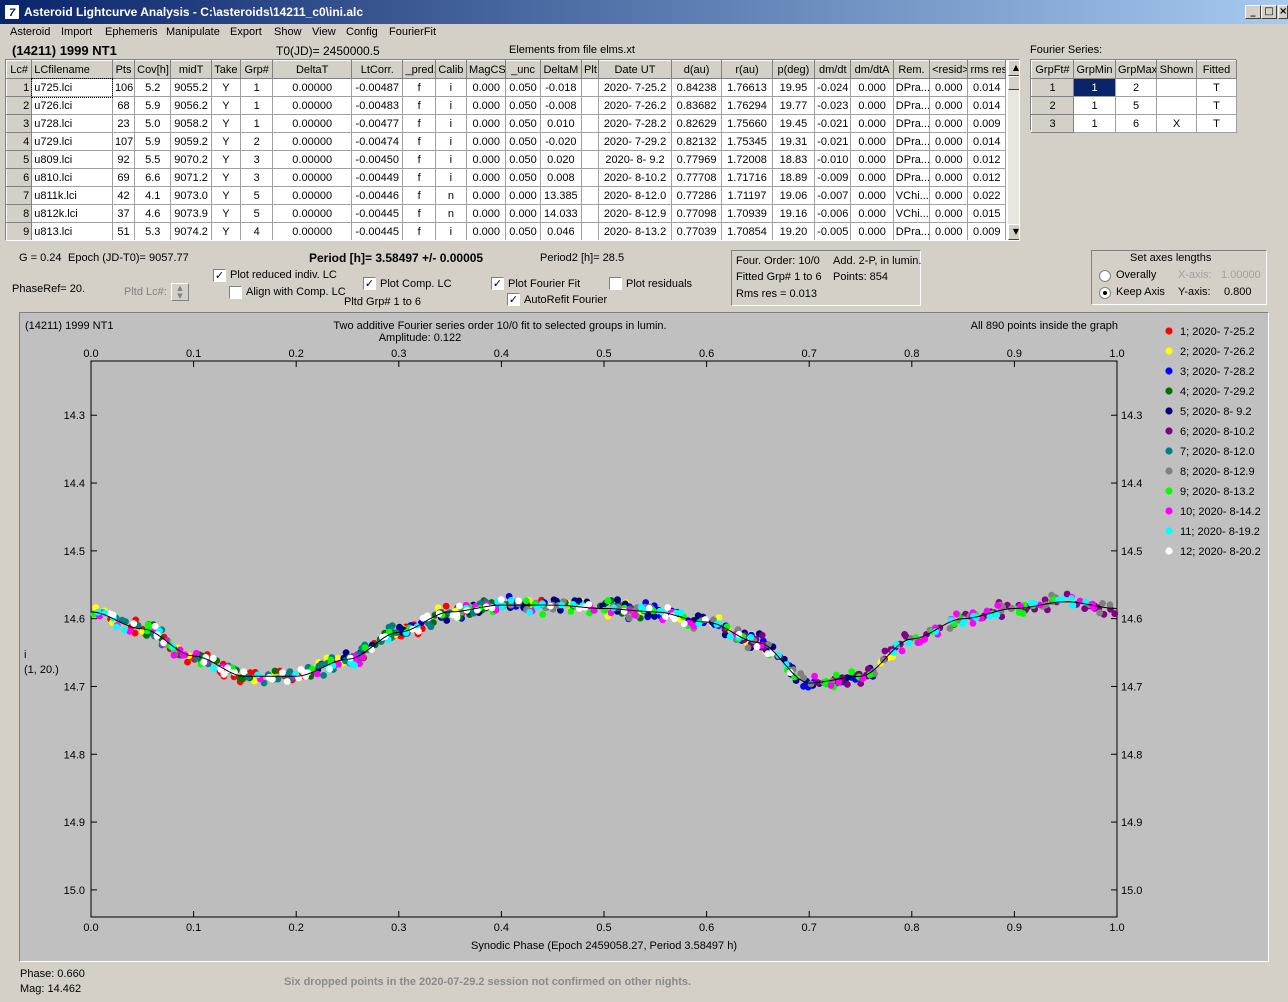  What do you see at coordinates (590, 69) in the screenshot?
I see `lc-column-header: Plt` at bounding box center [590, 69].